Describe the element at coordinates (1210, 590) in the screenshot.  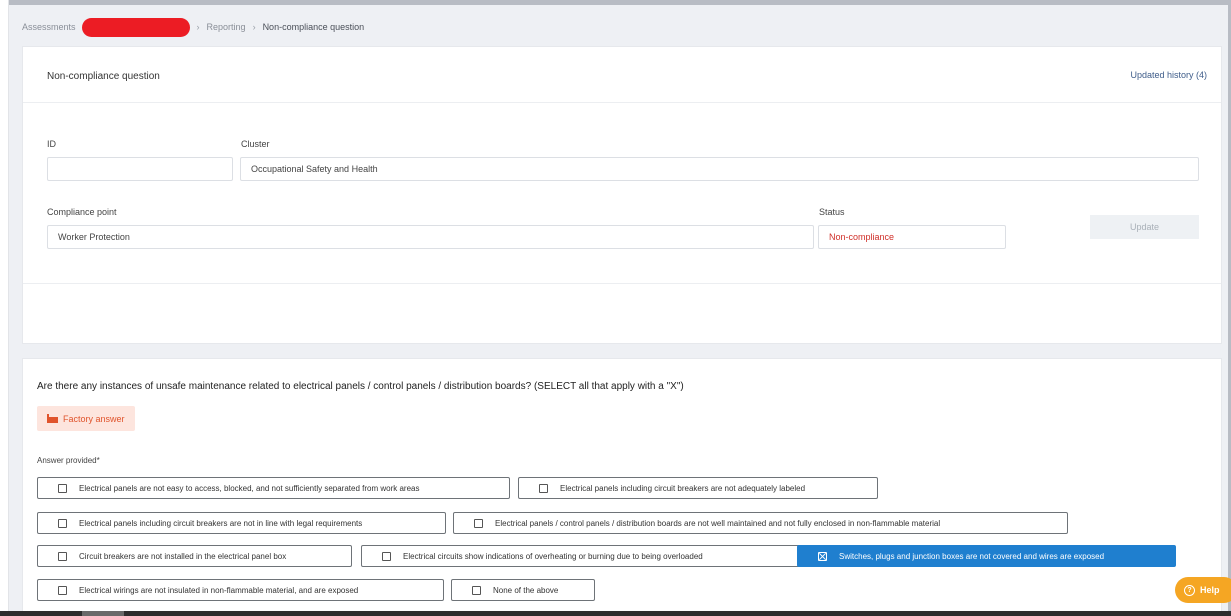
I see `help-label: Help` at that location.